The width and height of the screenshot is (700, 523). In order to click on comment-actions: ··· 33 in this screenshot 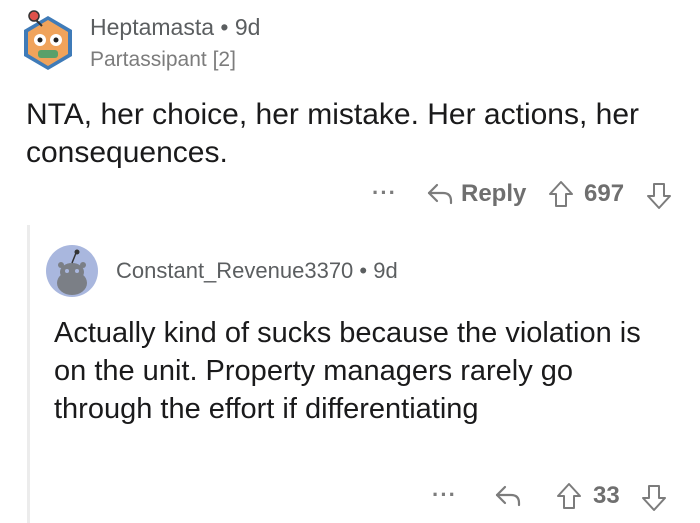, I will do `click(350, 497)`.